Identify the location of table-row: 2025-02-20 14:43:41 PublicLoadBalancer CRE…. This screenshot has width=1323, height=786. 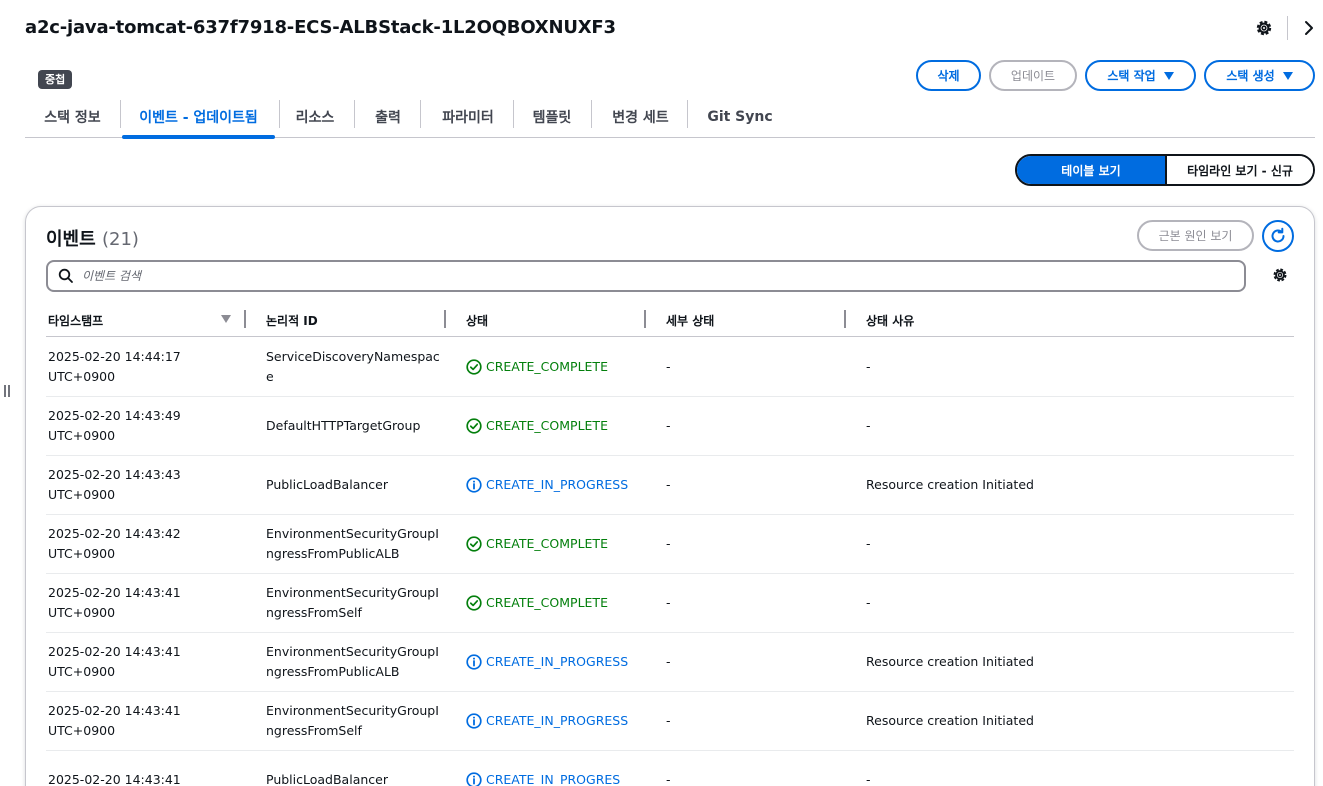
(670, 768).